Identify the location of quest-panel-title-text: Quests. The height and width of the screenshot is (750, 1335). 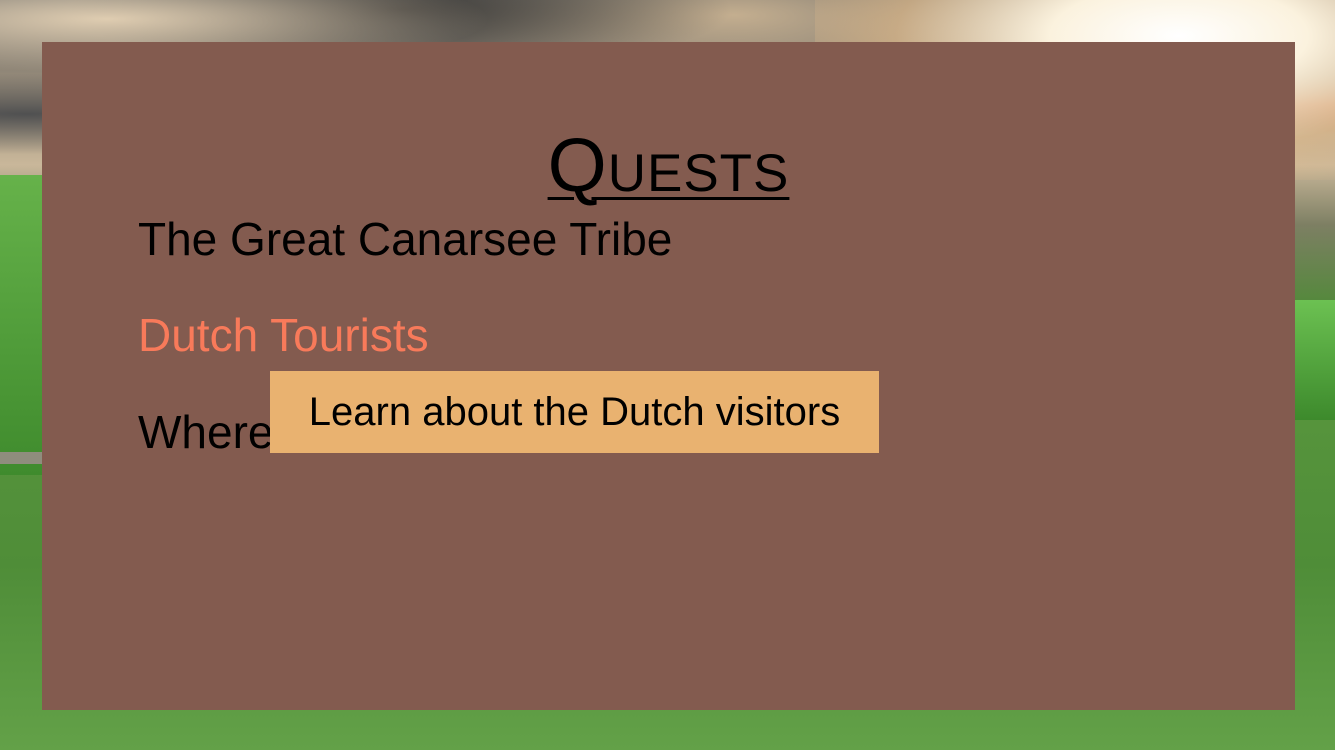
(668, 165).